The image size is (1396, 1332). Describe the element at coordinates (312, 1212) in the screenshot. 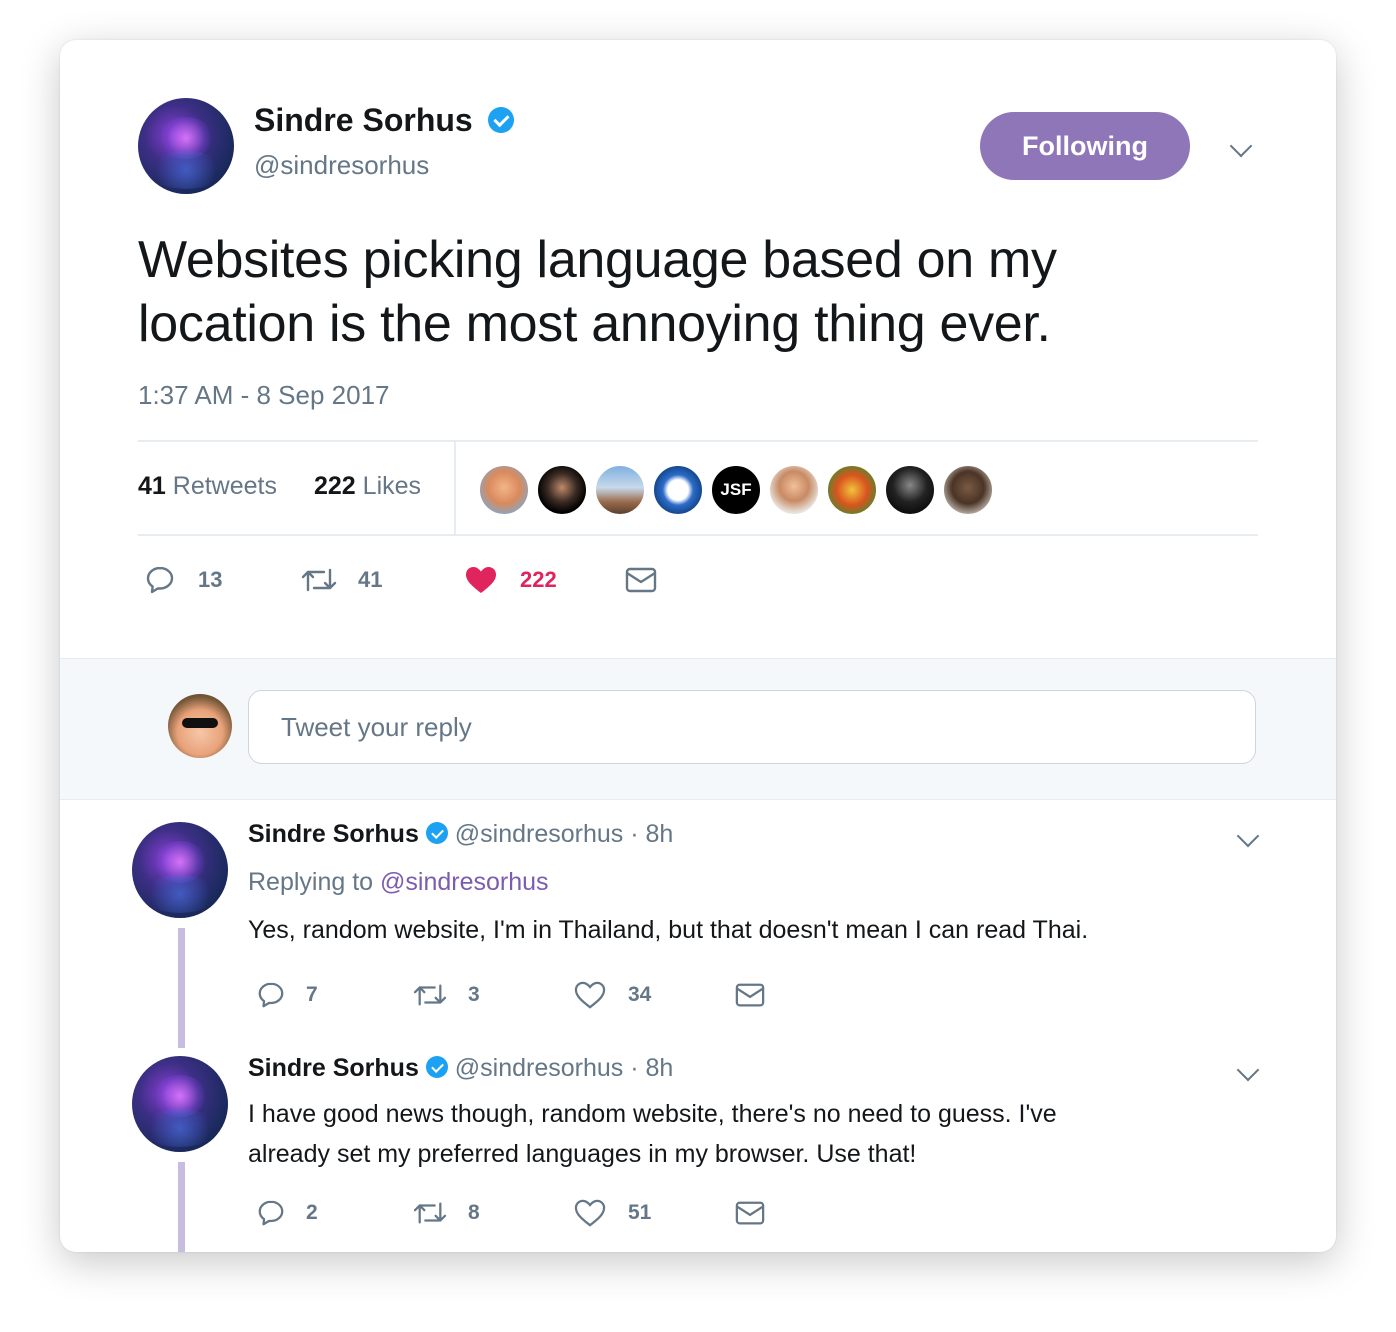

I see `reply-count: 2` at that location.